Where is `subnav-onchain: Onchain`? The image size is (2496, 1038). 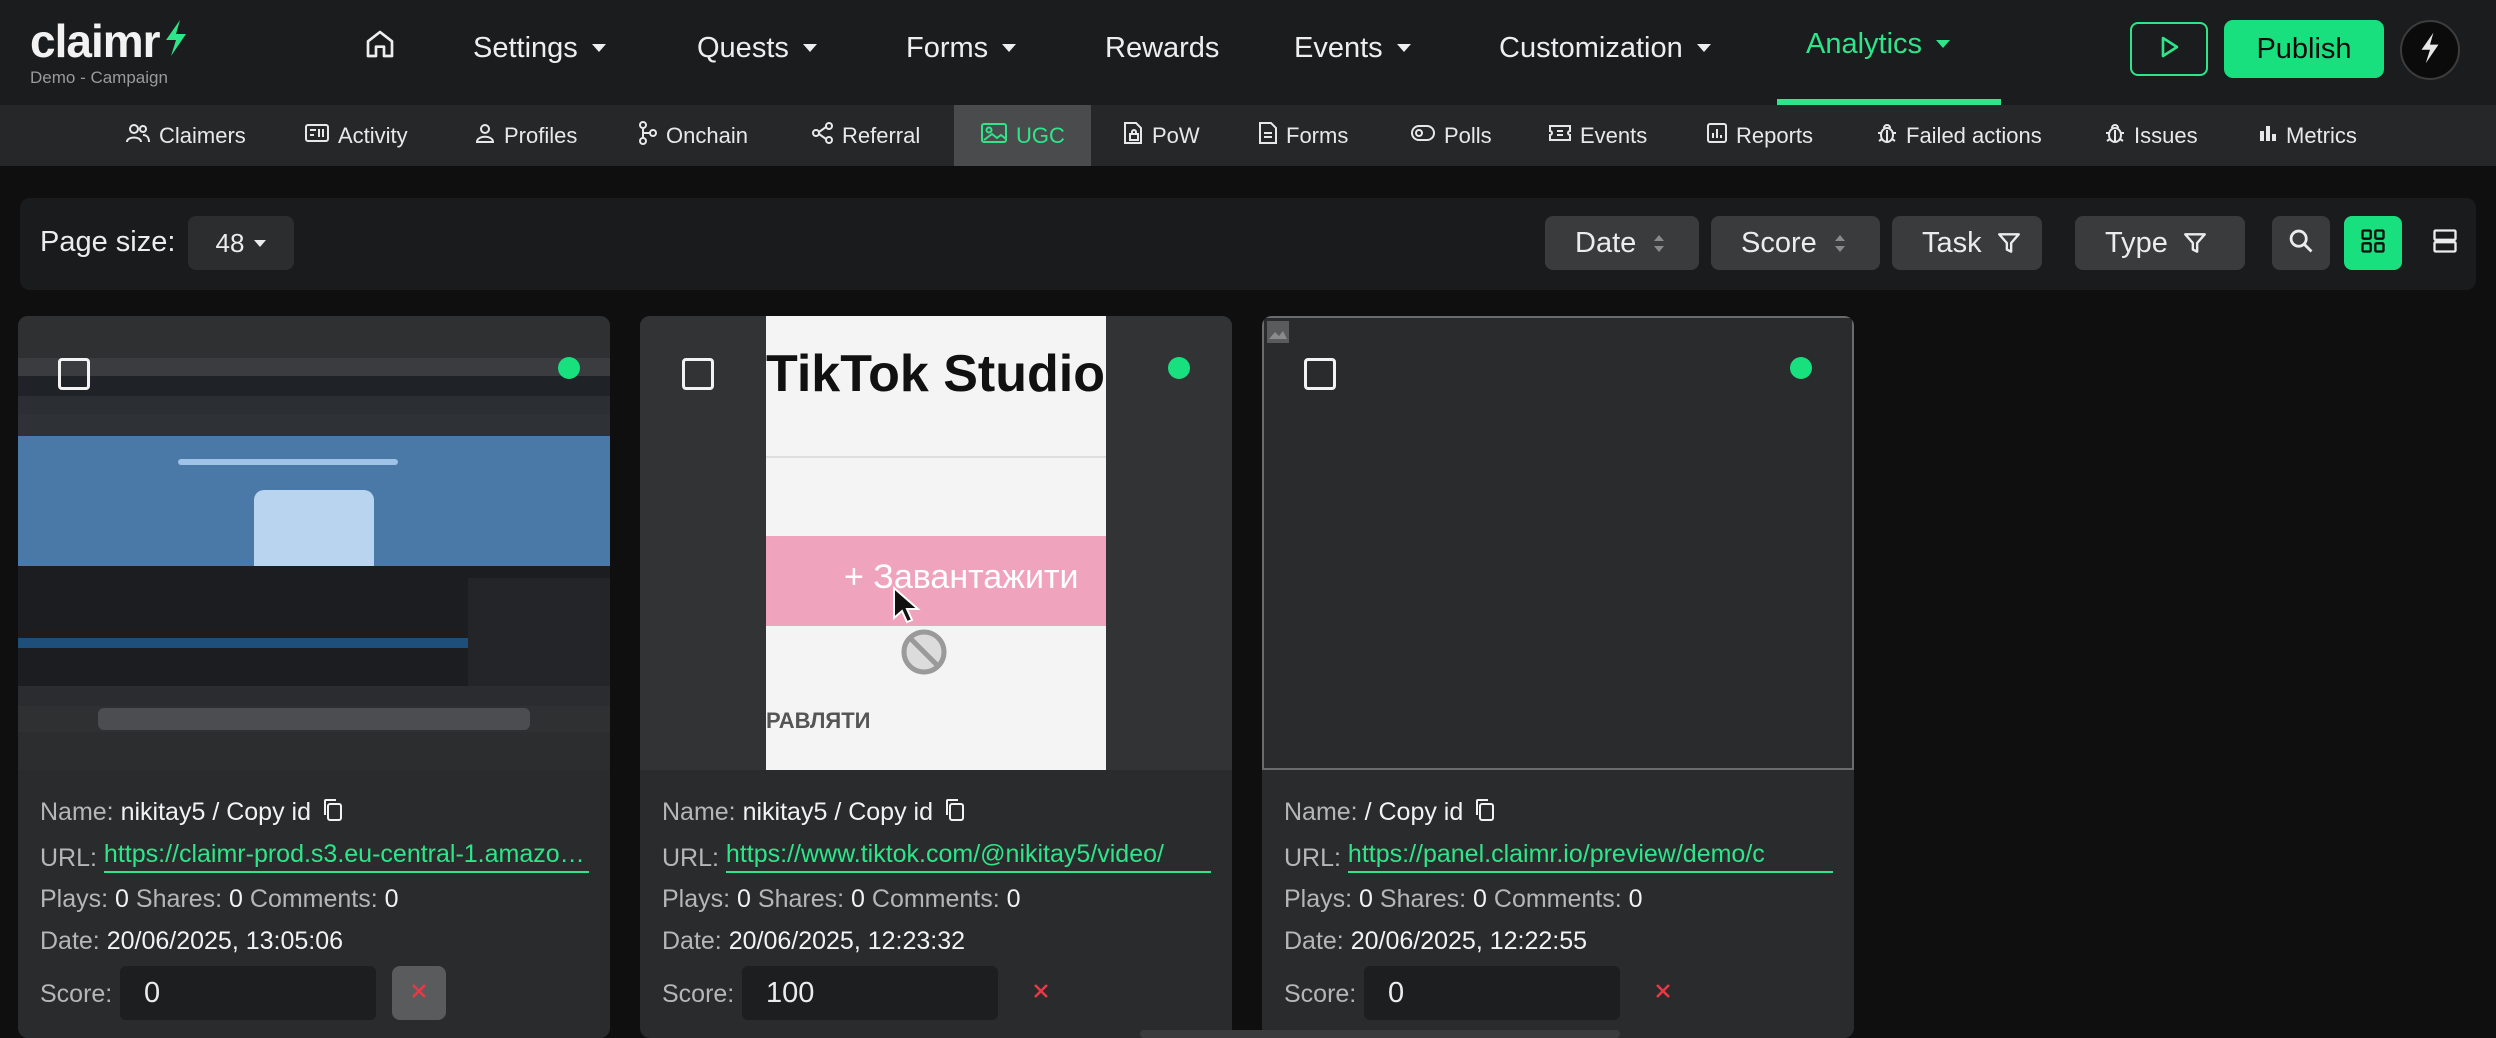 subnav-onchain: Onchain is located at coordinates (693, 135).